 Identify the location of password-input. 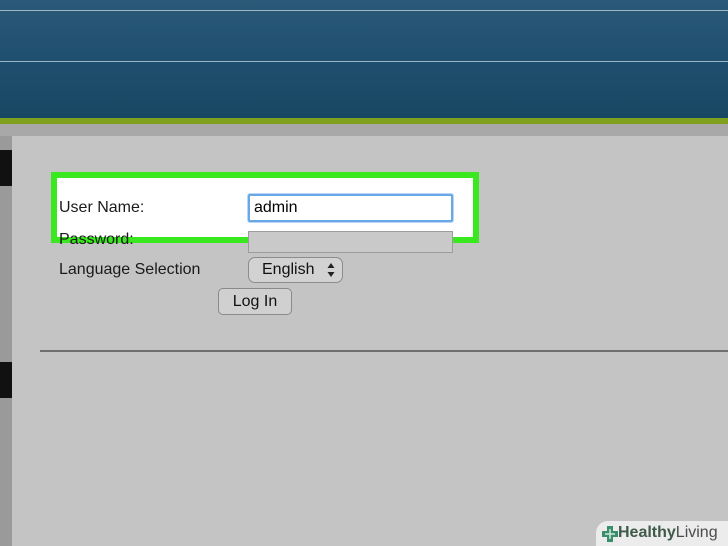
(350, 242).